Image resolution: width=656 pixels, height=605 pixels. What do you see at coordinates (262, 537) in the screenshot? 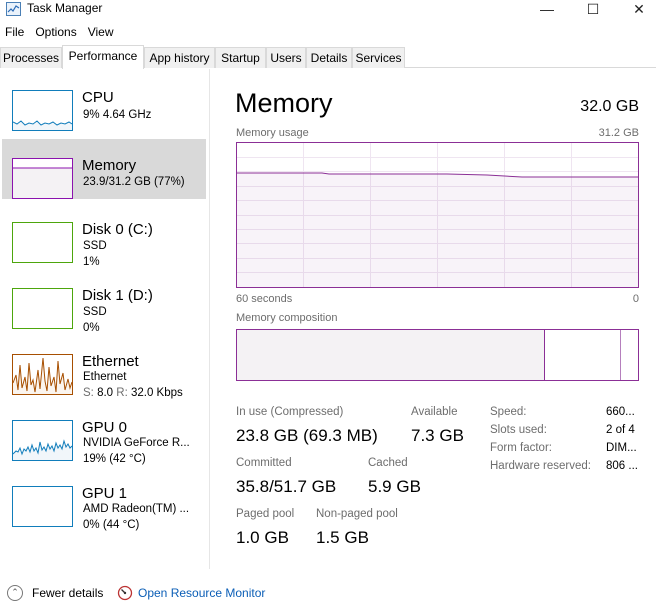
I see `paged-pool-value: 1.0 GB` at bounding box center [262, 537].